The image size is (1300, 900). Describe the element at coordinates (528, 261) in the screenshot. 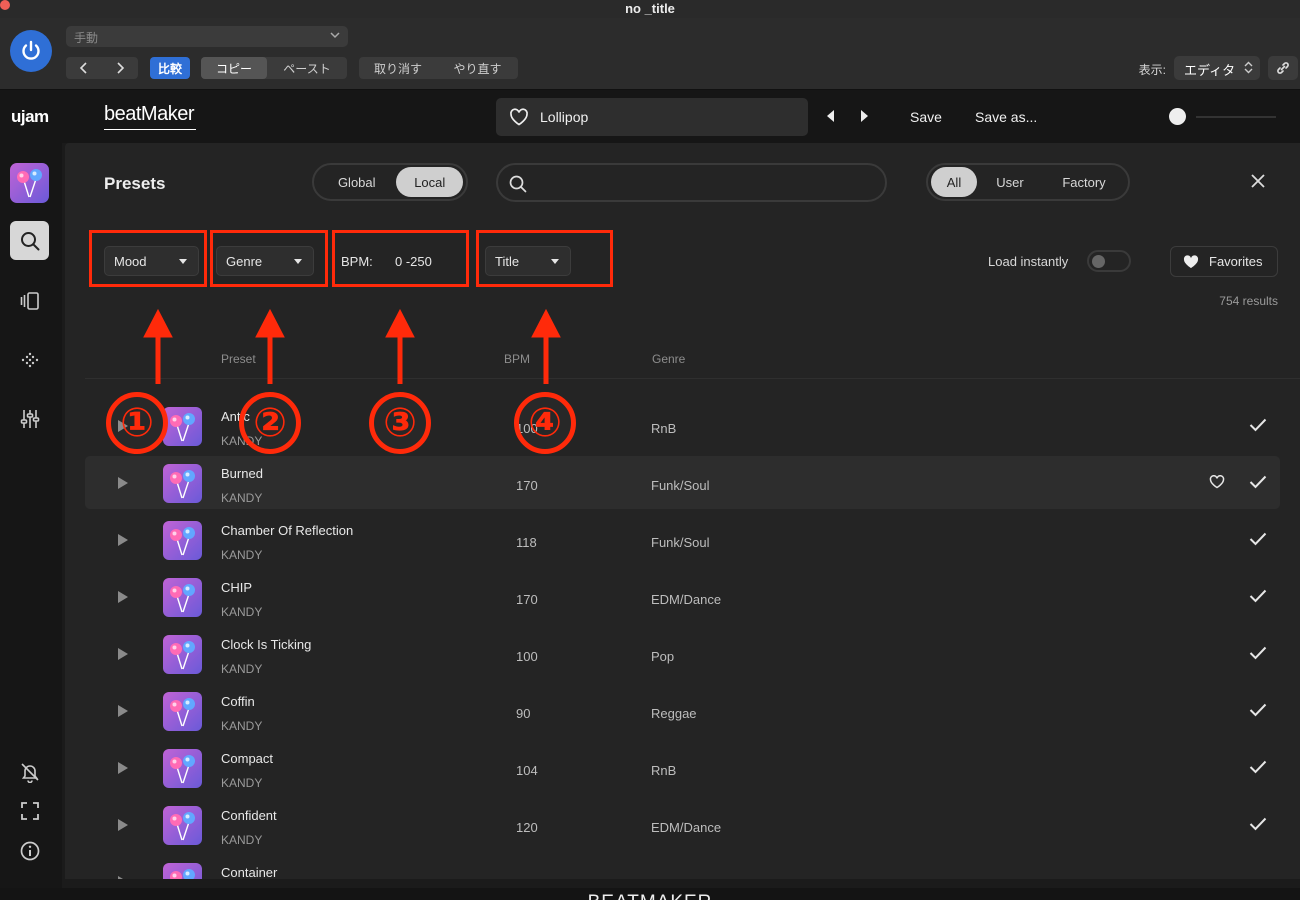

I see `sort-dropdown: Title` at that location.